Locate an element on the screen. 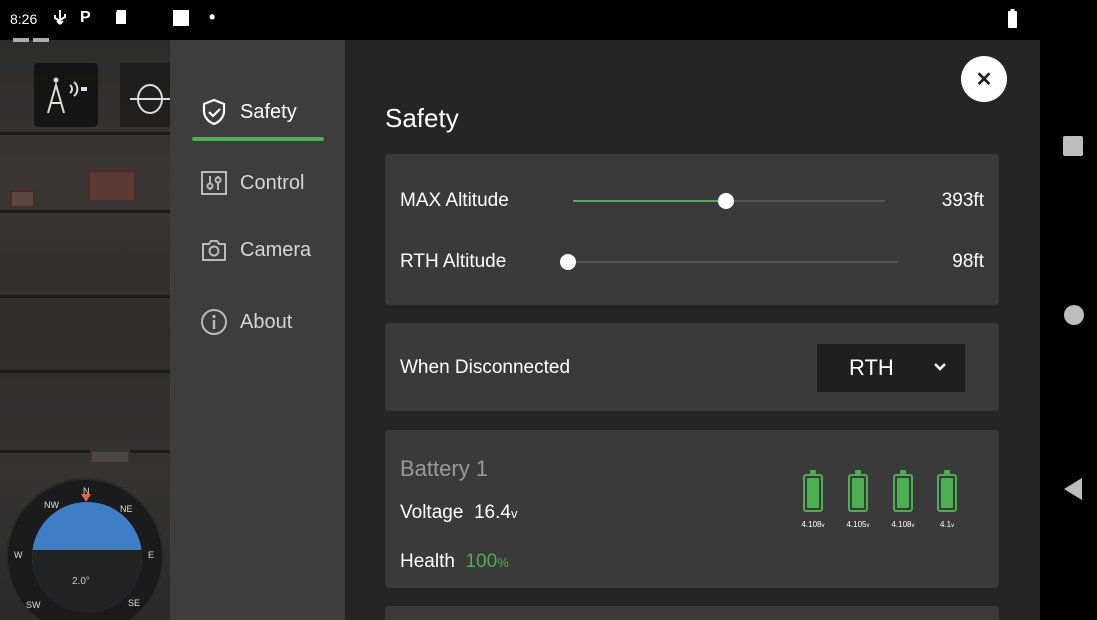 The image size is (1097, 620). close-icon: ✕ is located at coordinates (984, 79).